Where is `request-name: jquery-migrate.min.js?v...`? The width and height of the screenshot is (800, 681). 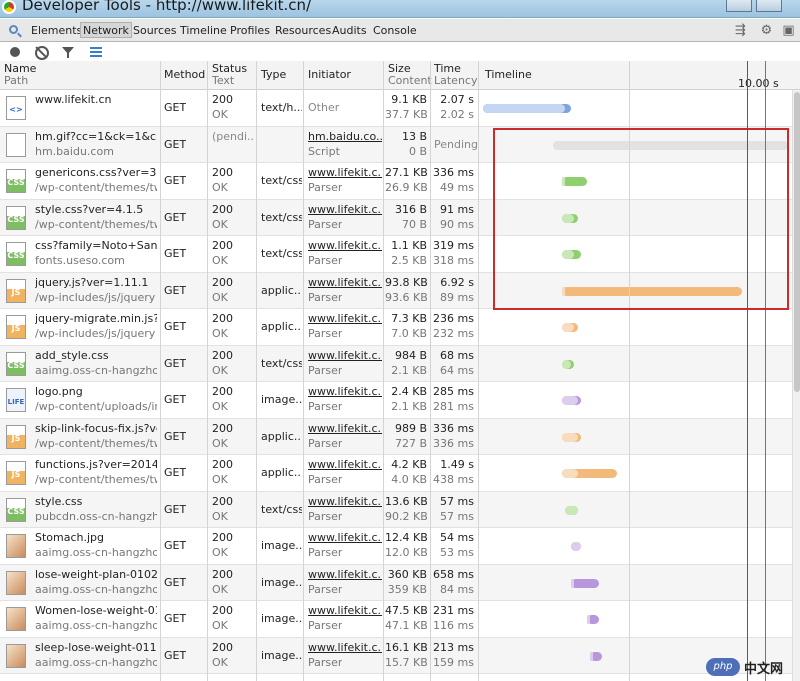
request-name: jquery-migrate.min.js?v... is located at coordinates (96, 318).